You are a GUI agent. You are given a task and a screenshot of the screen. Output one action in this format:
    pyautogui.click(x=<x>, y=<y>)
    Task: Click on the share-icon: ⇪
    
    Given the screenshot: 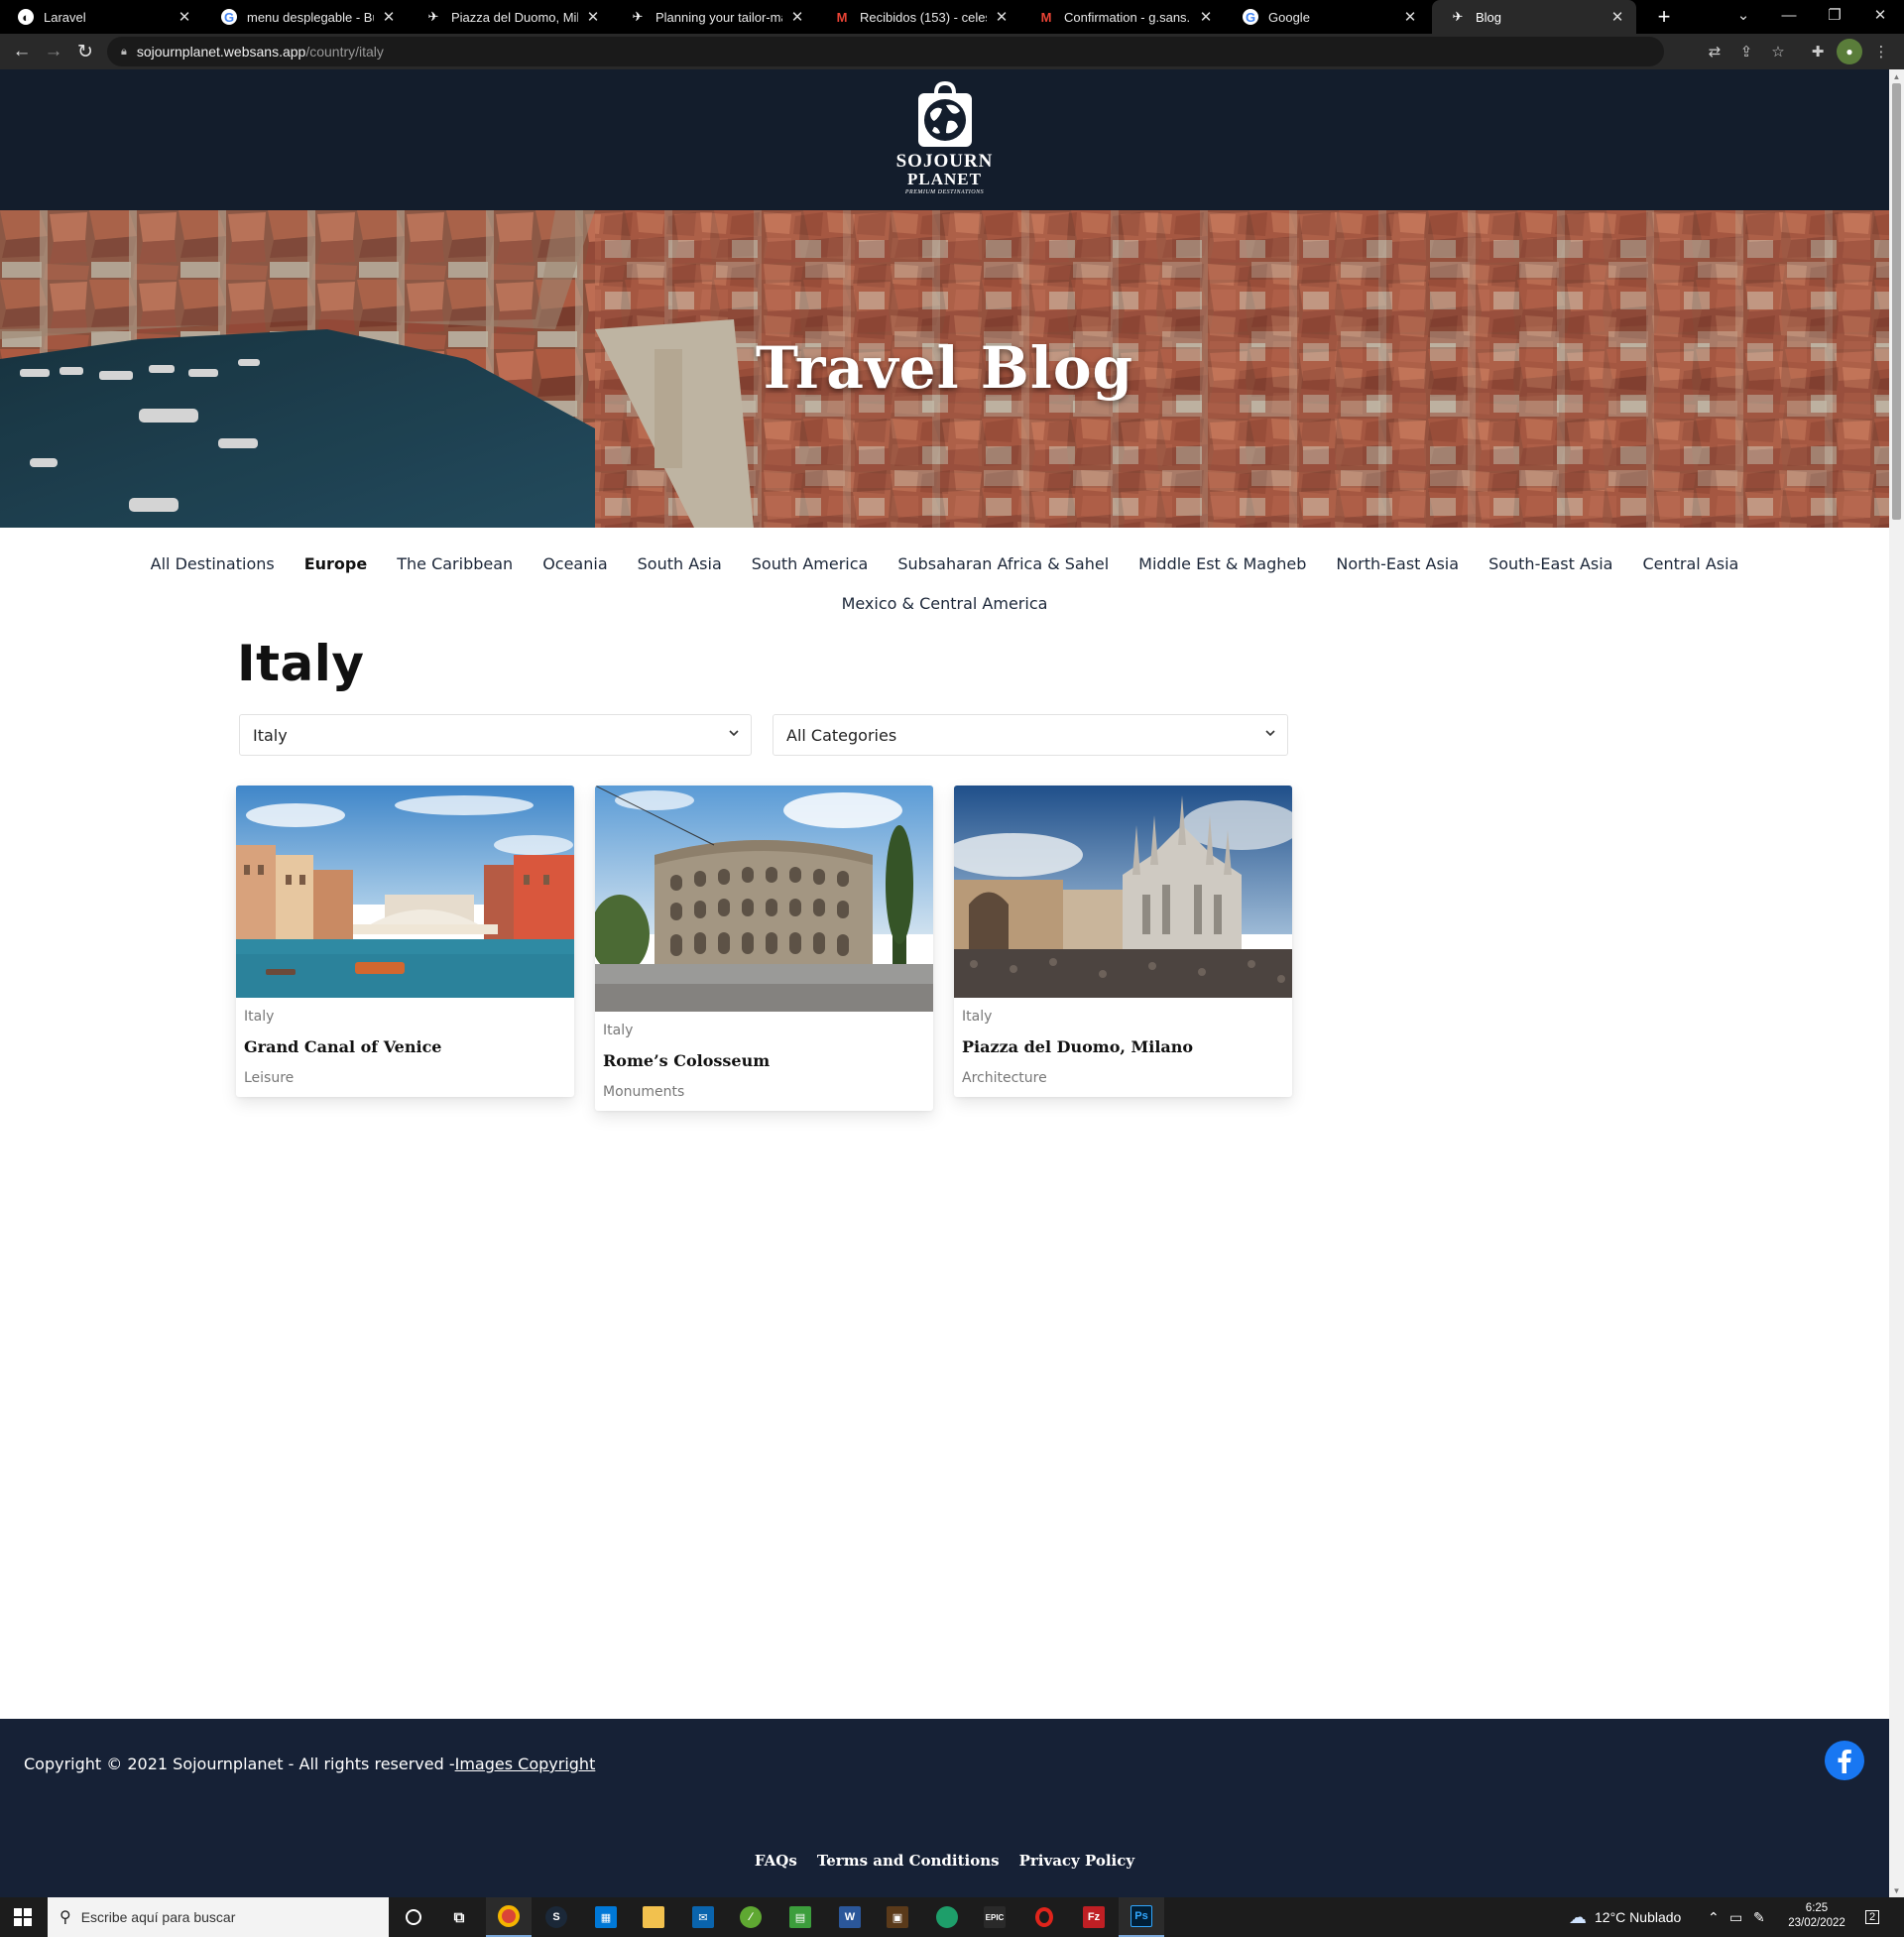 What is the action you would take?
    pyautogui.click(x=1746, y=52)
    